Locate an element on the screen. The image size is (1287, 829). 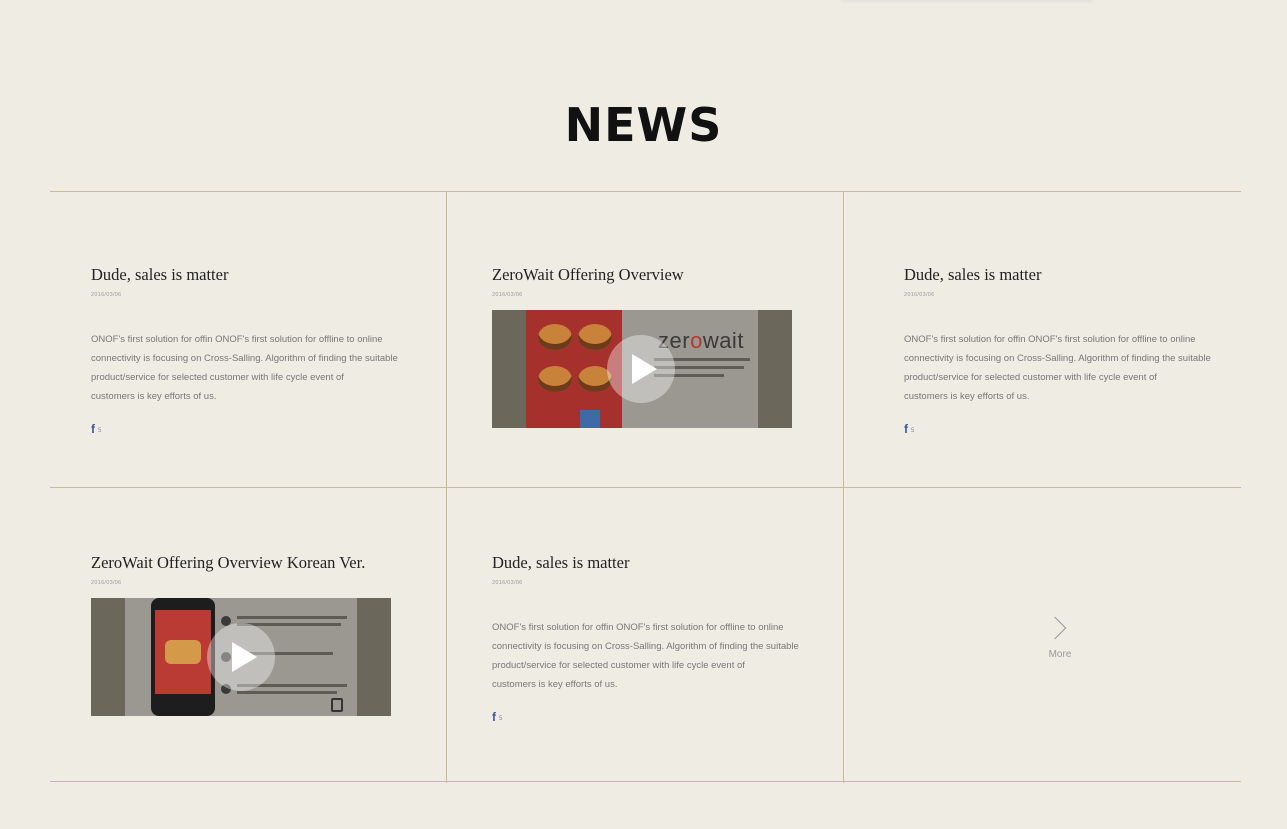
phone-image is located at coordinates (183, 657).